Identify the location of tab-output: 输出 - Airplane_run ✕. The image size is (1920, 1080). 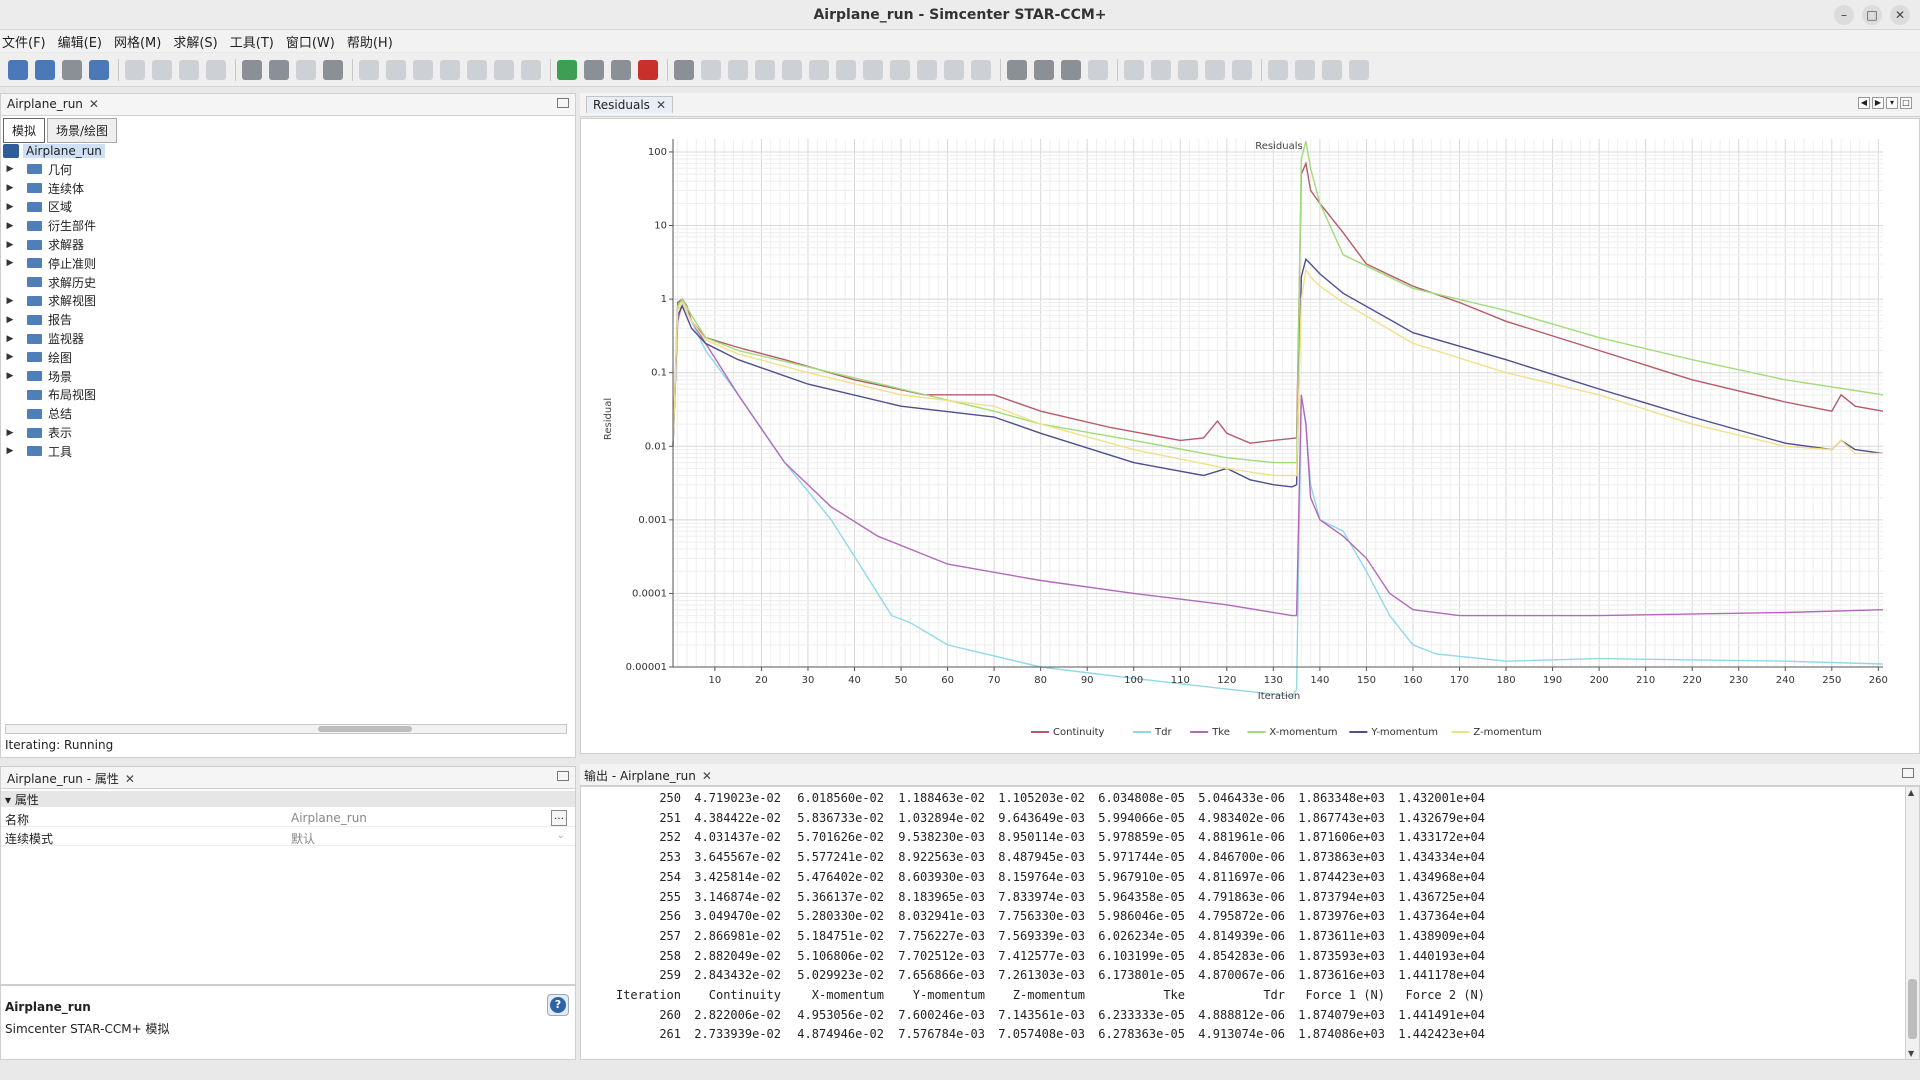
(648, 775).